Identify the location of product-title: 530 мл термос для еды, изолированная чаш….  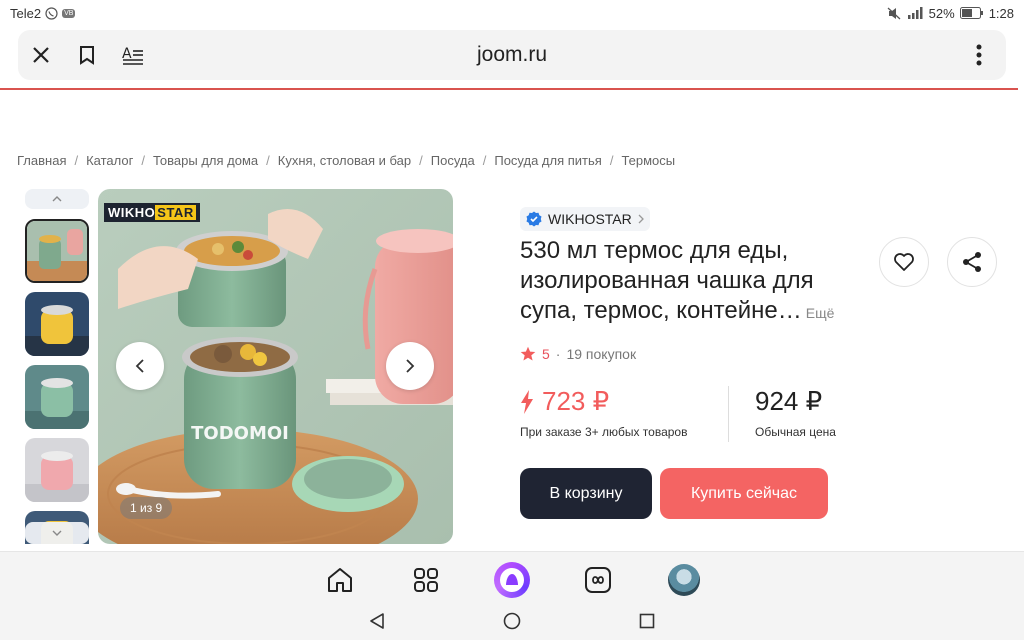
(677, 280).